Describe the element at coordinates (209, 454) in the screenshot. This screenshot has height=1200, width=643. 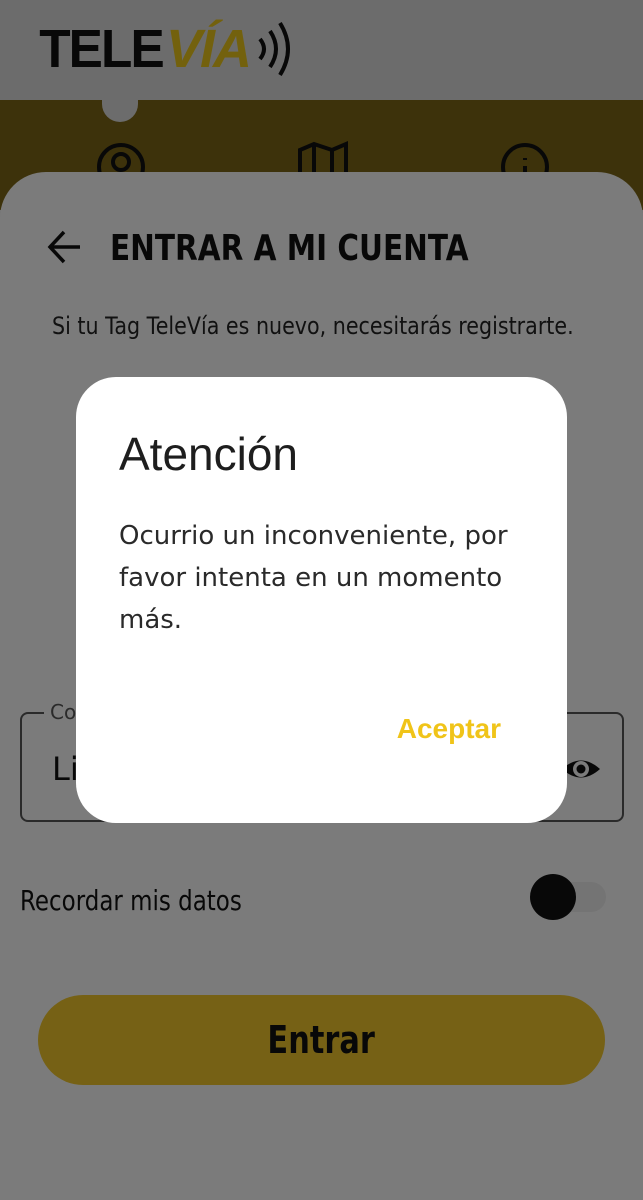
I see `dialog-title: Atención` at that location.